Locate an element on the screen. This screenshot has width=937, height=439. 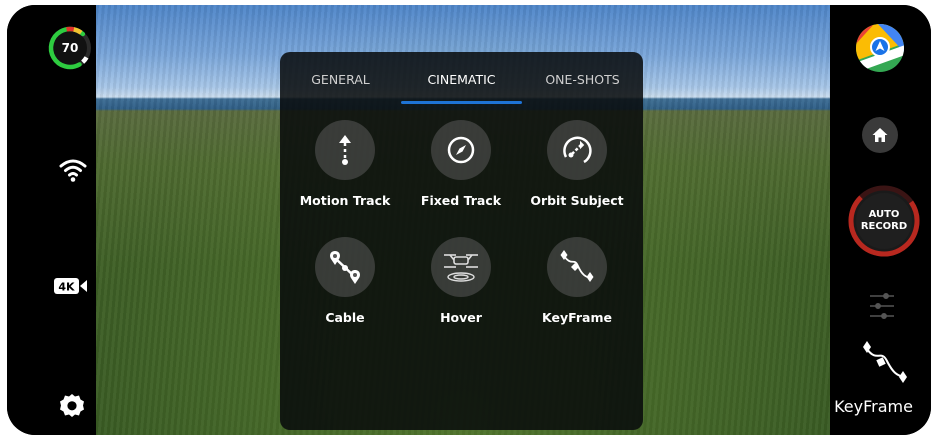
tab-general: GENERAL is located at coordinates (340, 79).